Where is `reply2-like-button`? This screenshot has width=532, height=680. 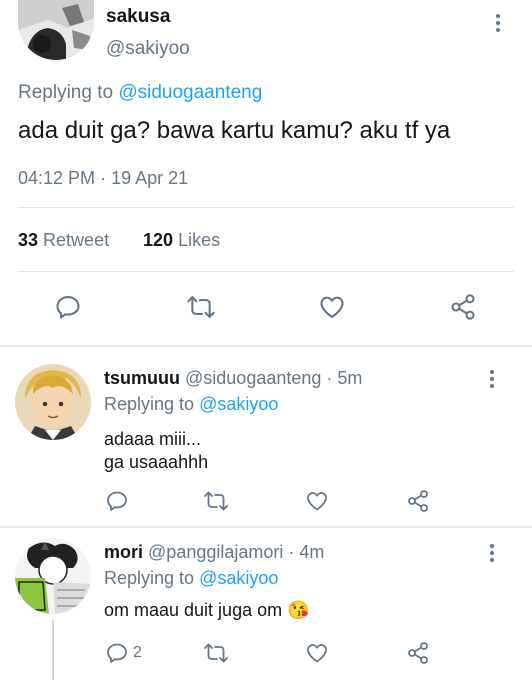
reply2-like-button is located at coordinates (317, 653).